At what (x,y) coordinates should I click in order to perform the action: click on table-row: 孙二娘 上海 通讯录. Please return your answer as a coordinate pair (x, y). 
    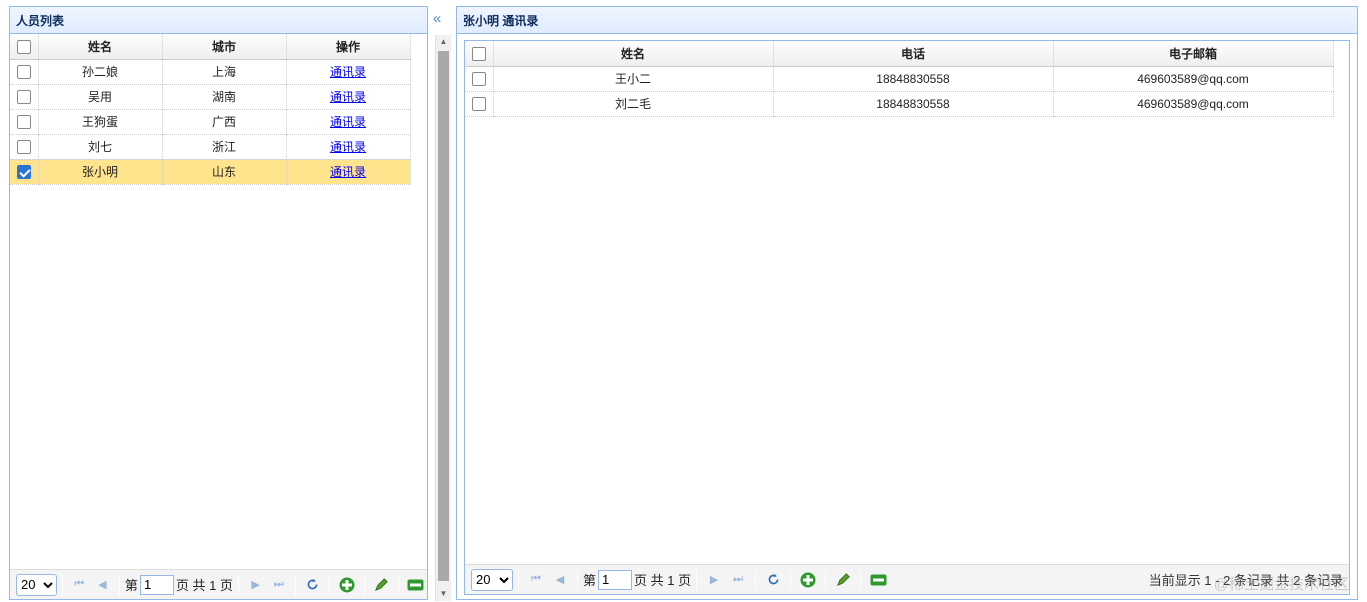
    Looking at the image, I should click on (210, 72).